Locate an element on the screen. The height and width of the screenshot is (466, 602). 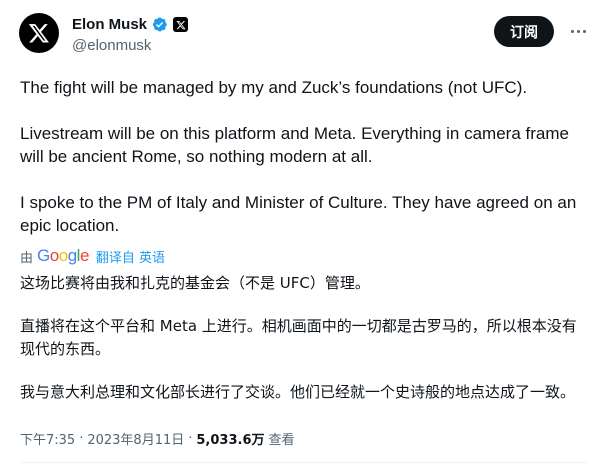
x-logo-icon is located at coordinates (38, 33).